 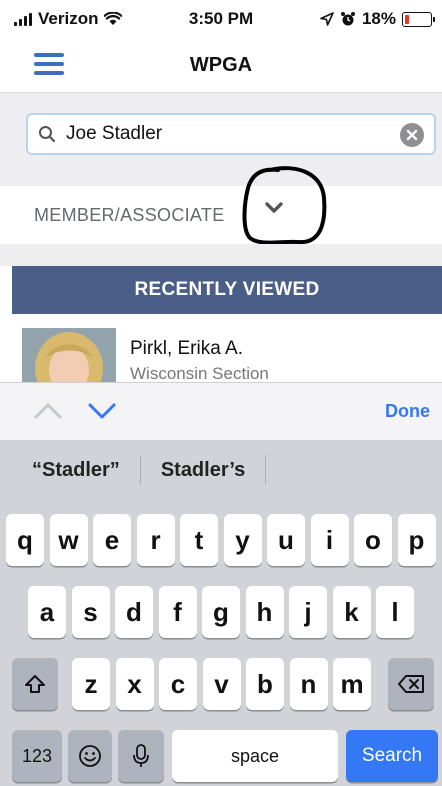 What do you see at coordinates (274, 208) in the screenshot?
I see `chevron-down-icon` at bounding box center [274, 208].